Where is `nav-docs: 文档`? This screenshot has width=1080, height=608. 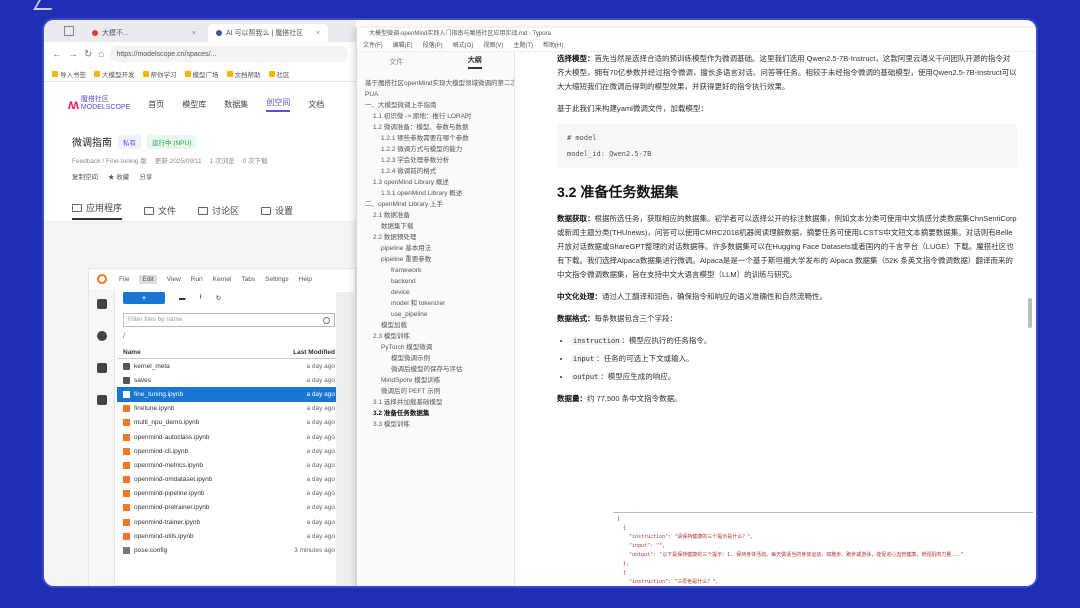
nav-docs: 文档 is located at coordinates (316, 104).